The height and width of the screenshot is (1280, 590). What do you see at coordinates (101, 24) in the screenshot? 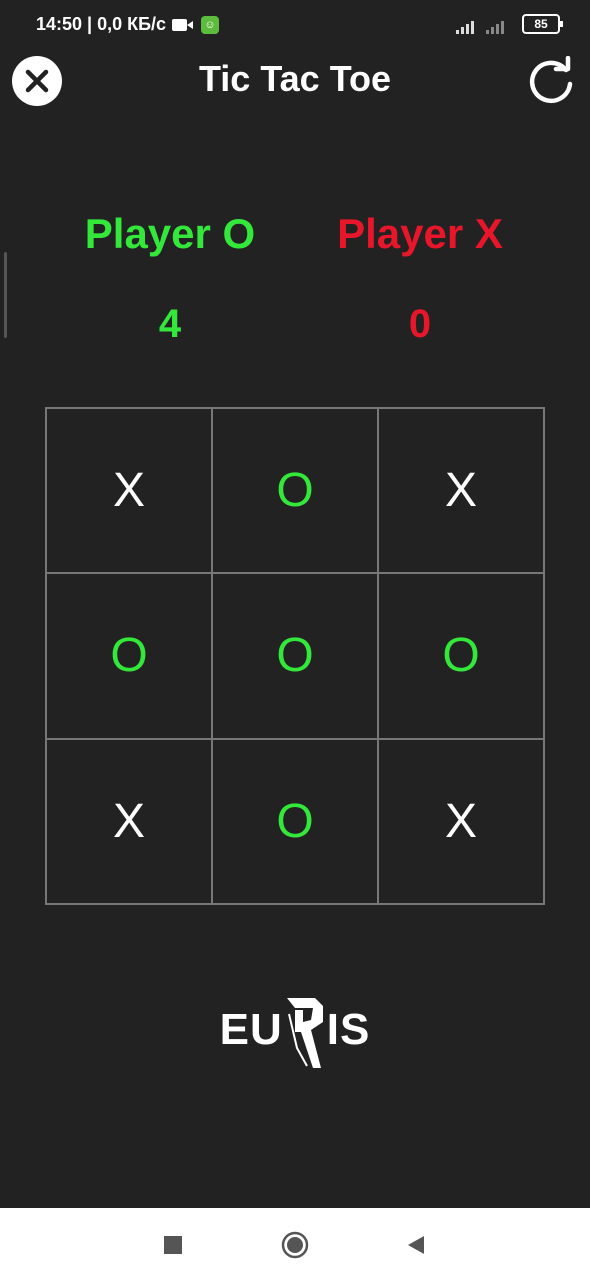
I see `status-time: 14:50 | 0,0 КБ/с` at bounding box center [101, 24].